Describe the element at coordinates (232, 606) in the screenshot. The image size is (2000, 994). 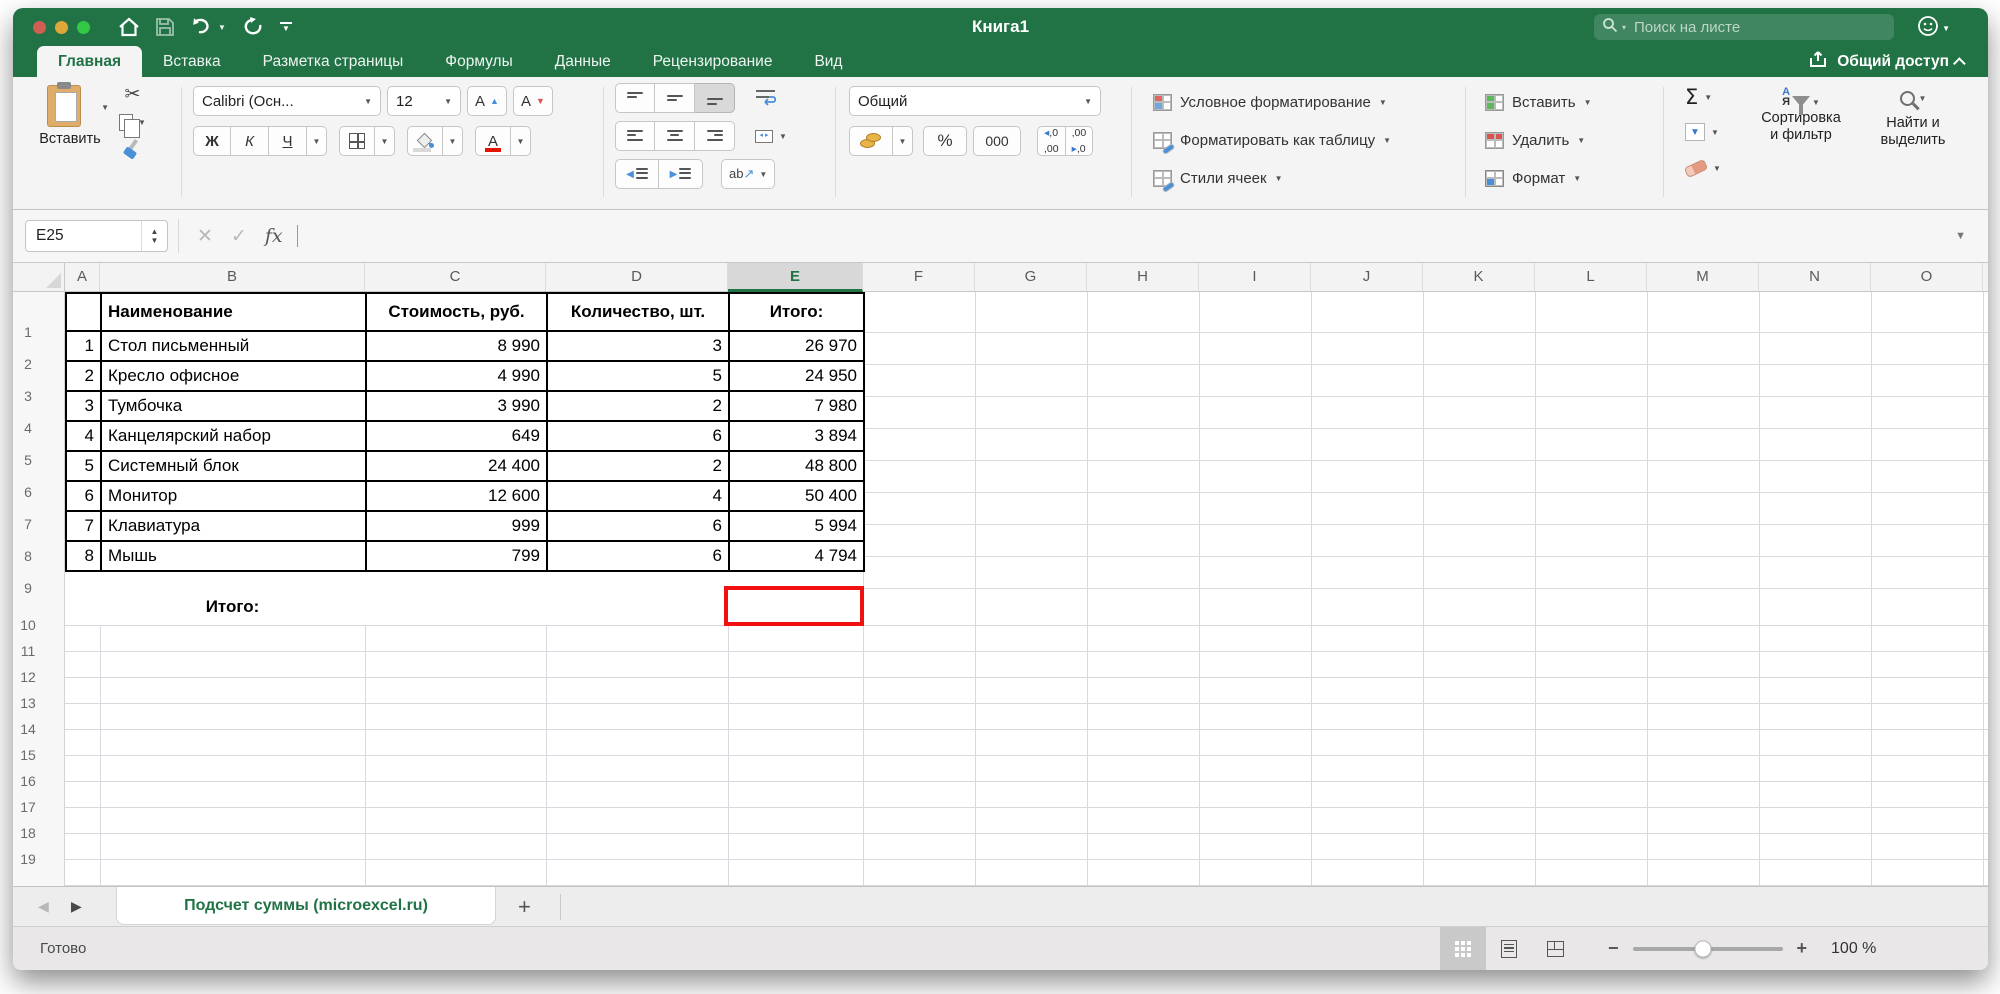
I see `total-row-label: Итого:` at that location.